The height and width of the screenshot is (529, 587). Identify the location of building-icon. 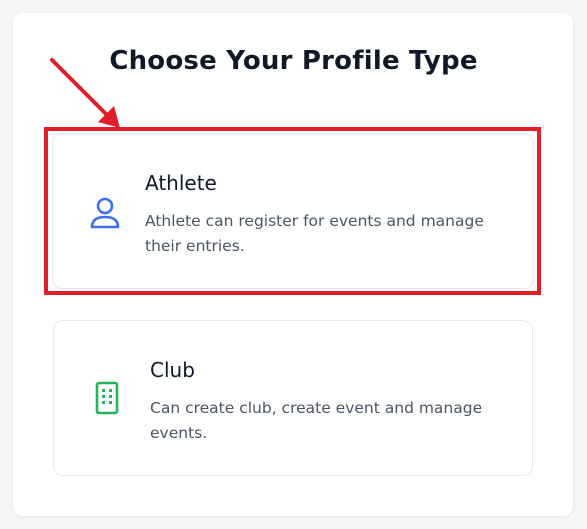
(107, 398).